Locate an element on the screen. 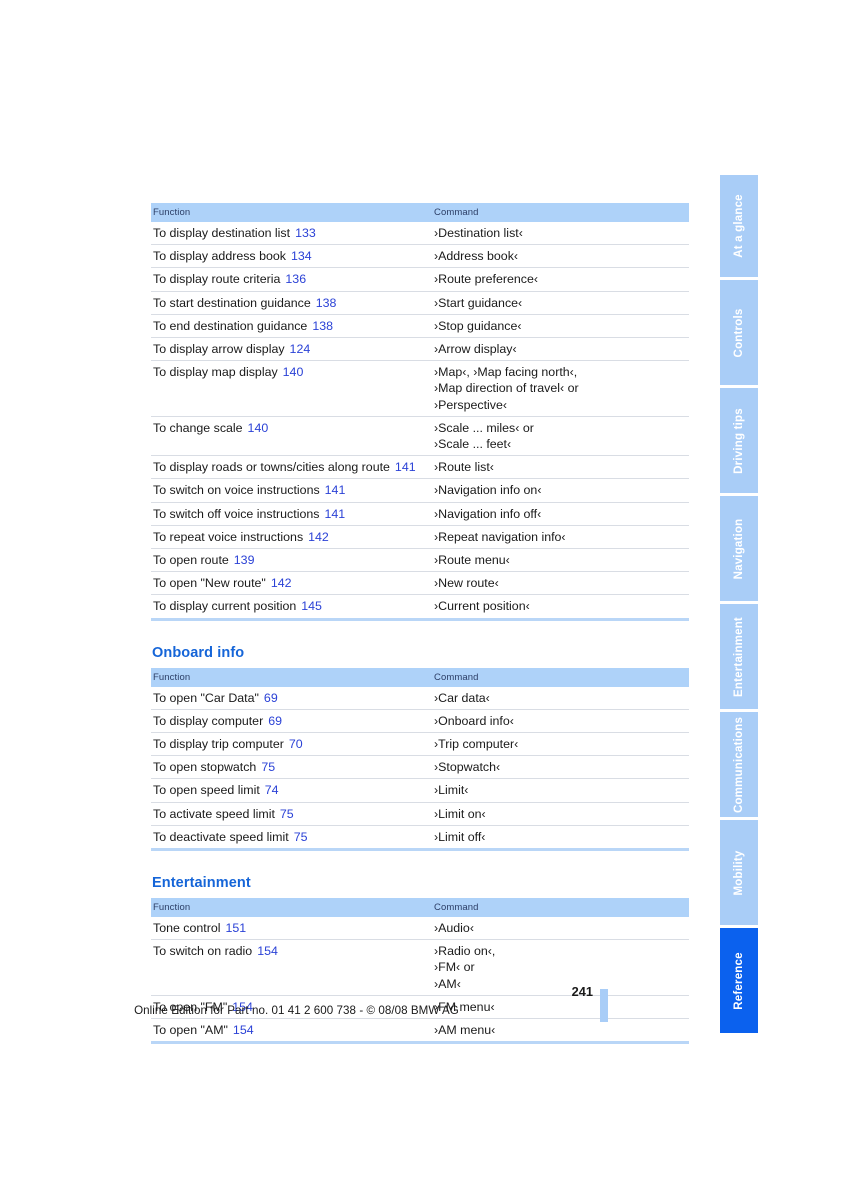 The image size is (848, 1200). page-reference-link: 70 is located at coordinates (293, 744).